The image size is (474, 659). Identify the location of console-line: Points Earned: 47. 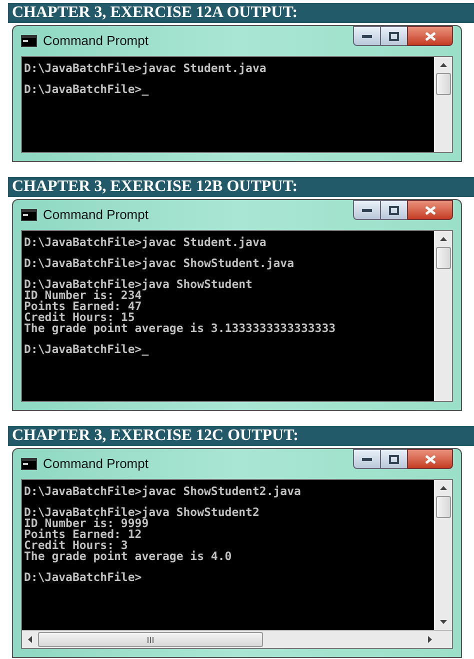
(83, 306).